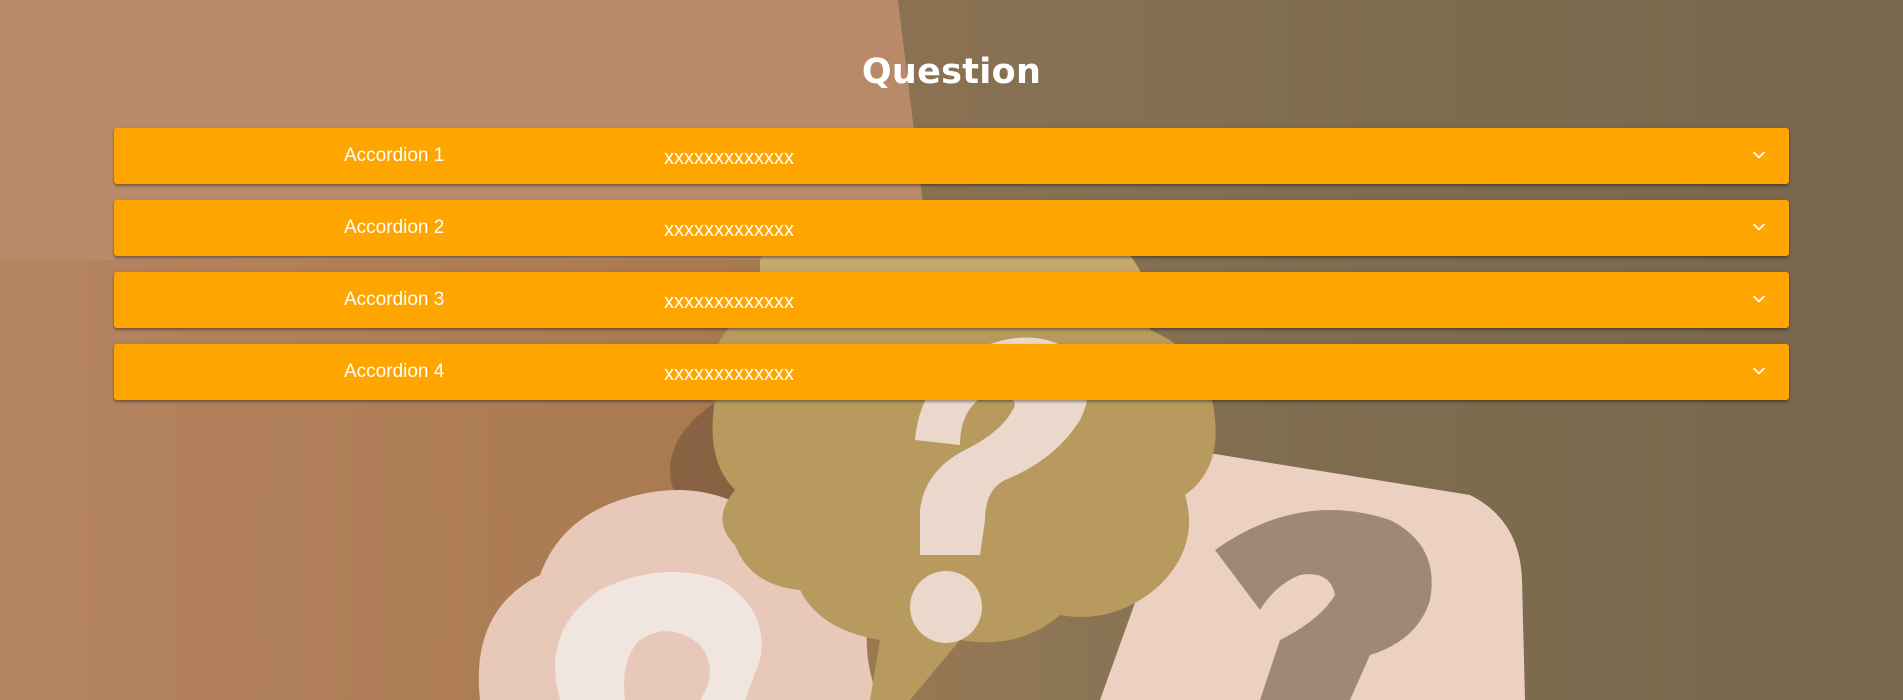 The width and height of the screenshot is (1903, 700). Describe the element at coordinates (394, 155) in the screenshot. I see `accordion-title: Accordion 1` at that location.